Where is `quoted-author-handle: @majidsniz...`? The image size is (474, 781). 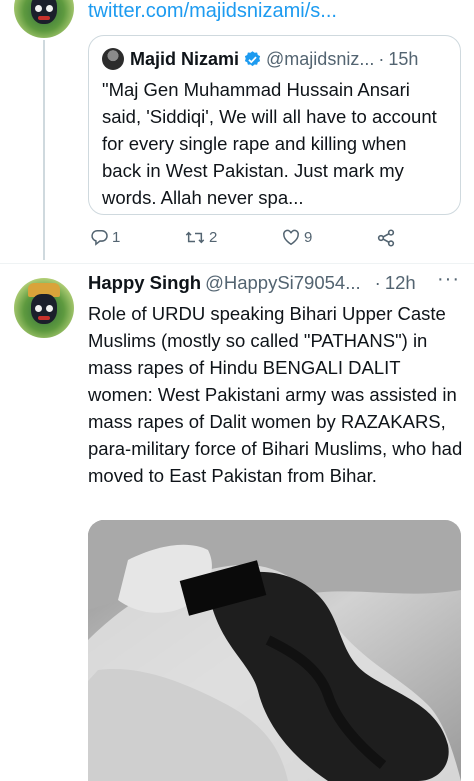
quoted-author-handle: @majidsniz... is located at coordinates (320, 59).